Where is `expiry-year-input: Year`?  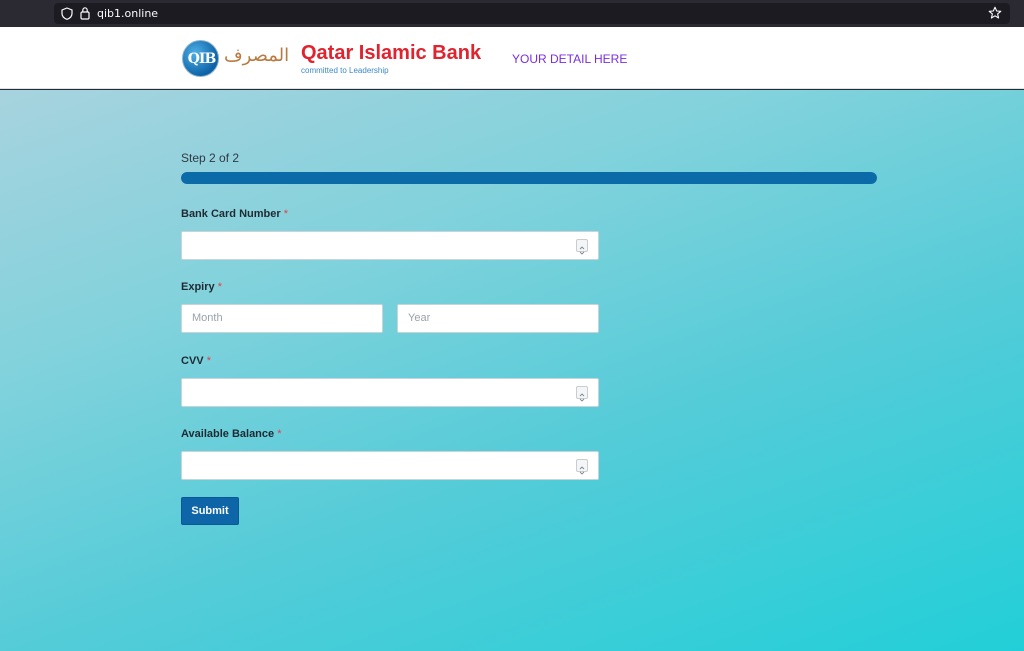
expiry-year-input: Year is located at coordinates (498, 318).